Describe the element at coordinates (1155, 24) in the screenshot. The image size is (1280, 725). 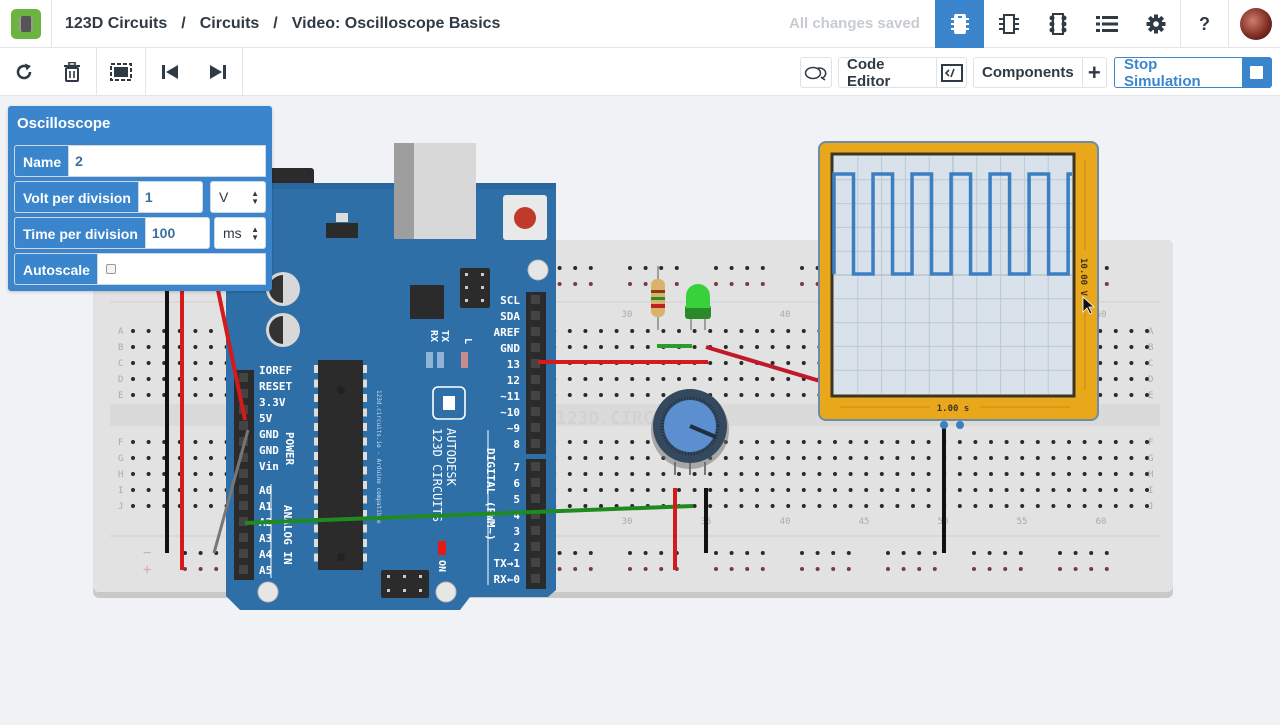
I see `settings-button` at that location.